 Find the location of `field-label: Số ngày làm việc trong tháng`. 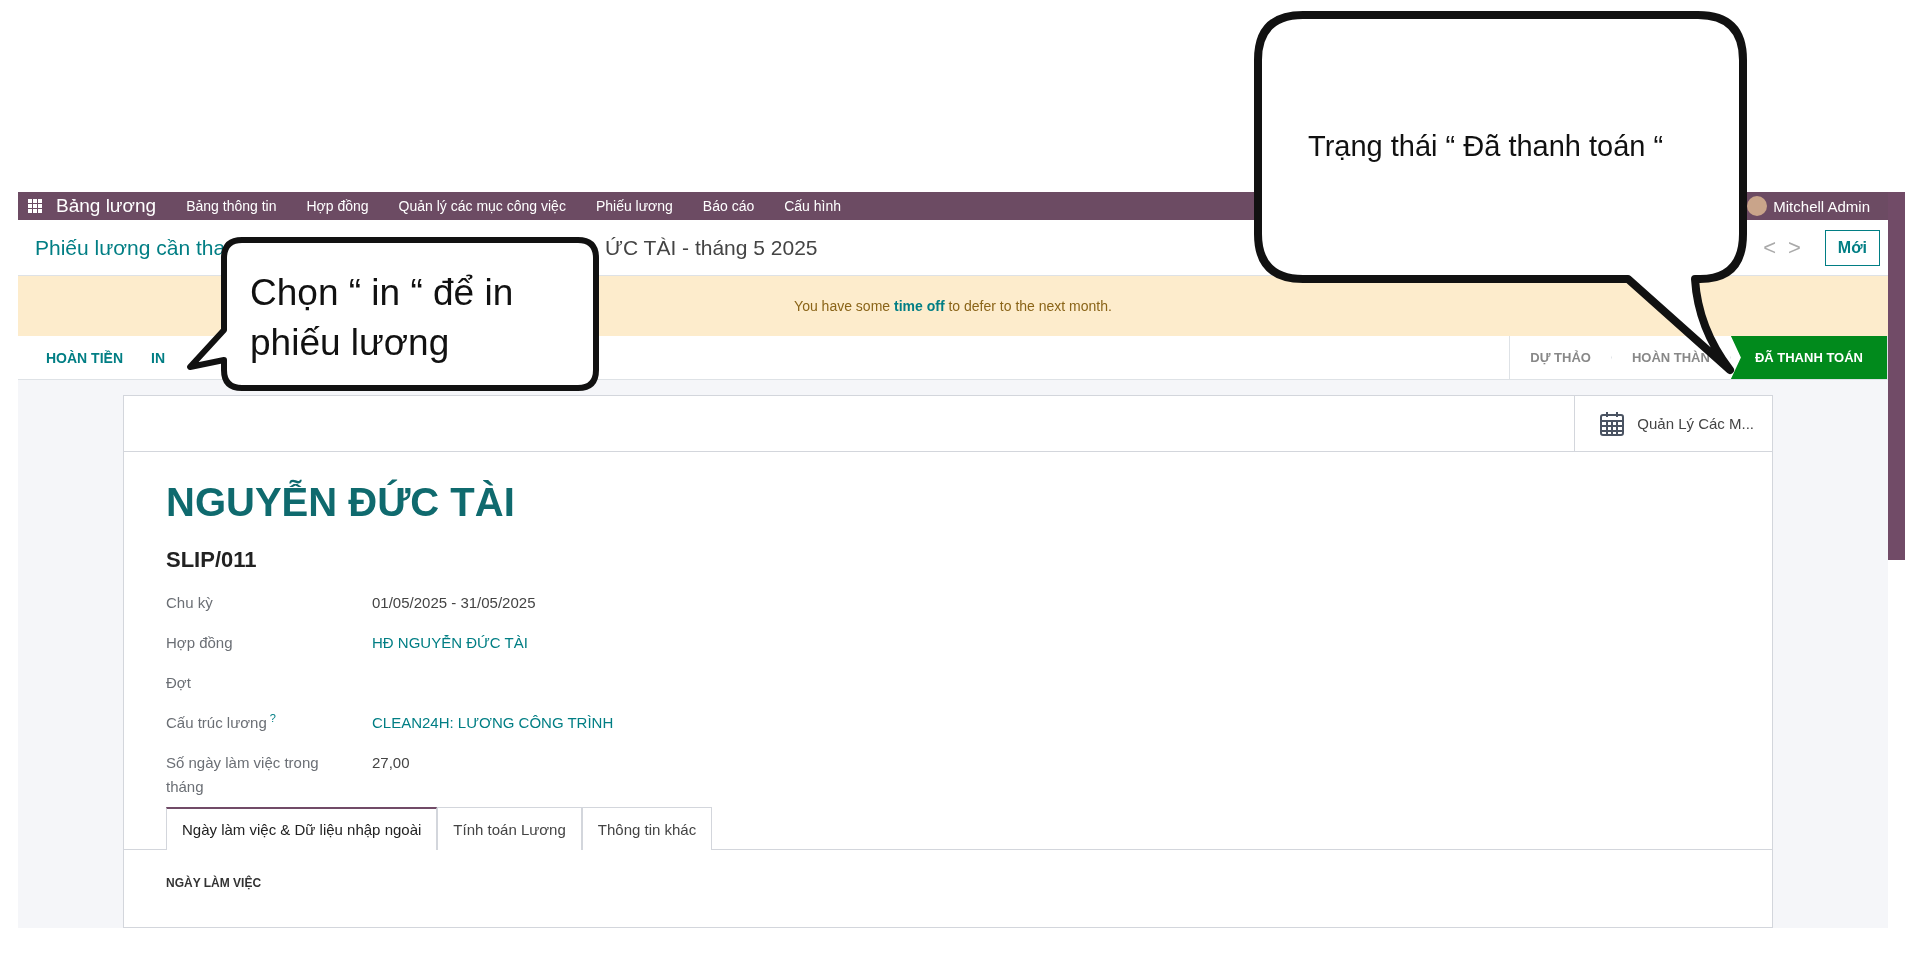

field-label: Số ngày làm việc trong tháng is located at coordinates (242, 774).